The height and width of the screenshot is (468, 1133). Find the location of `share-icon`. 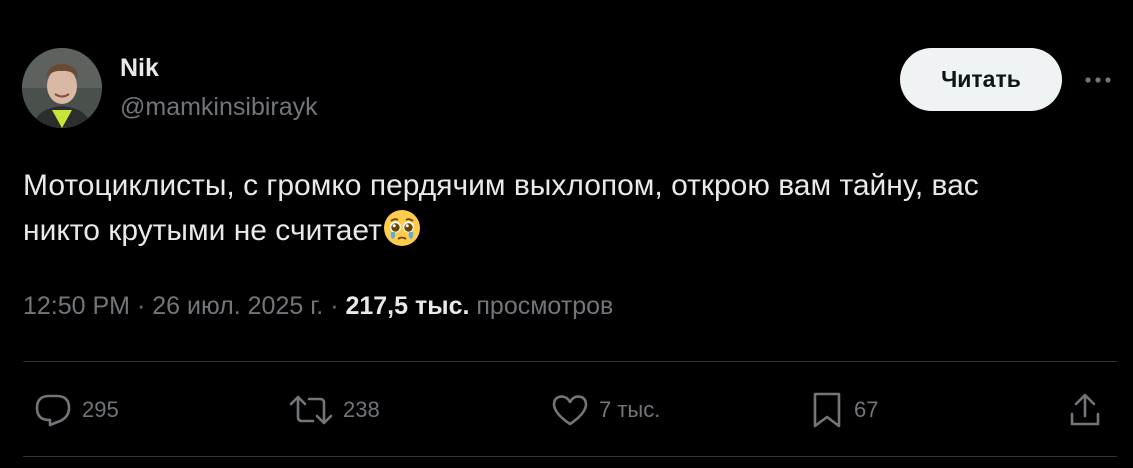

share-icon is located at coordinates (1085, 409).